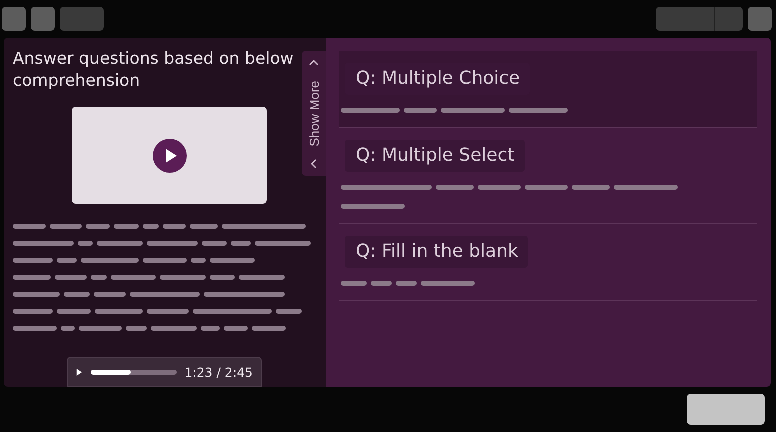  Describe the element at coordinates (726, 409) in the screenshot. I see `action-button` at that location.